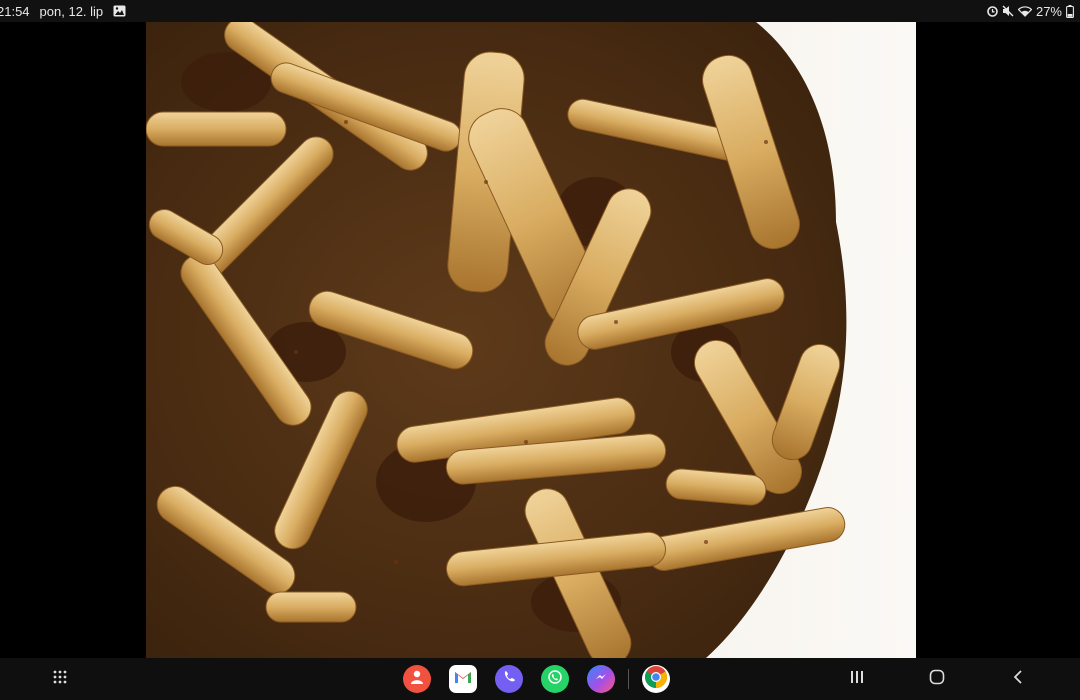 The width and height of the screenshot is (1080, 700). Describe the element at coordinates (992, 11) in the screenshot. I see `alarm-icon` at that location.